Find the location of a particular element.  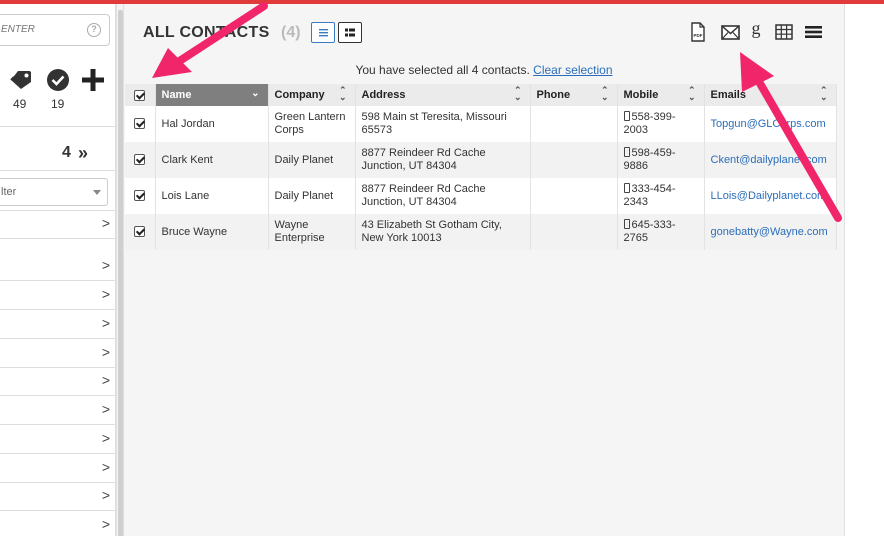

column-header-phone: Phone ⌃ ⌄ is located at coordinates (574, 95).